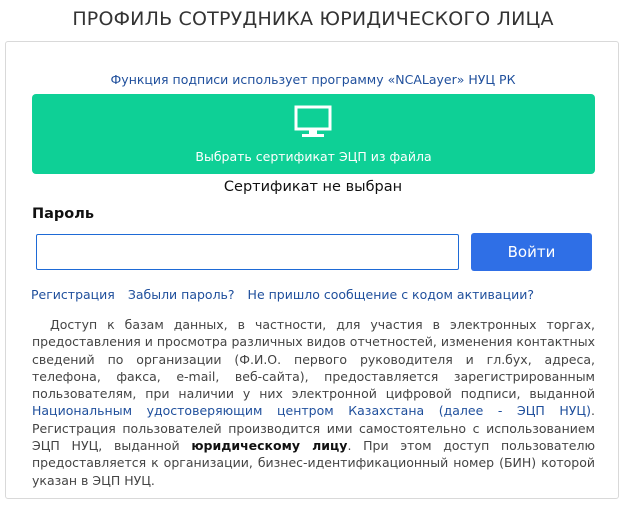 The width and height of the screenshot is (626, 505). Describe the element at coordinates (181, 294) in the screenshot. I see `forgot-password-link: Забыли пароль?` at that location.